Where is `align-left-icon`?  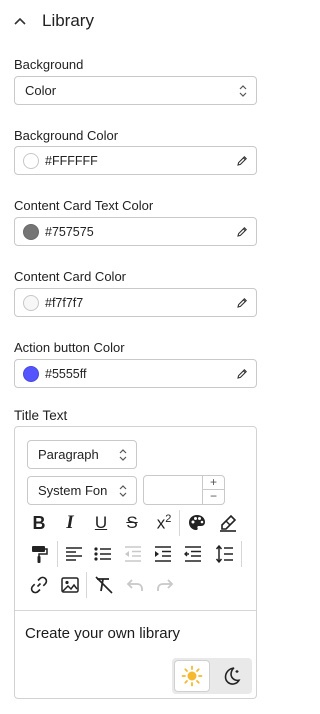
align-left-icon is located at coordinates (74, 554).